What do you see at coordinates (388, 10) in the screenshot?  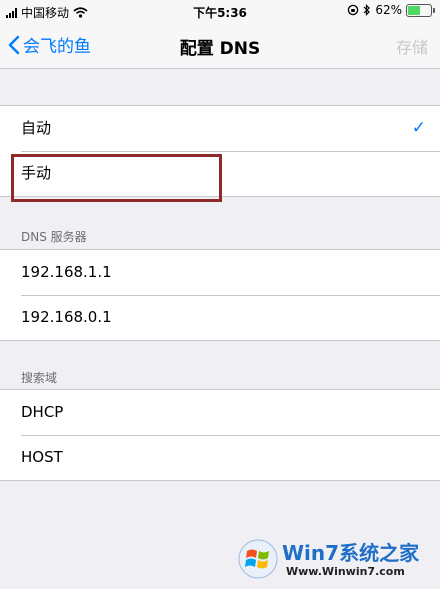 I see `battery-percent: 62%` at bounding box center [388, 10].